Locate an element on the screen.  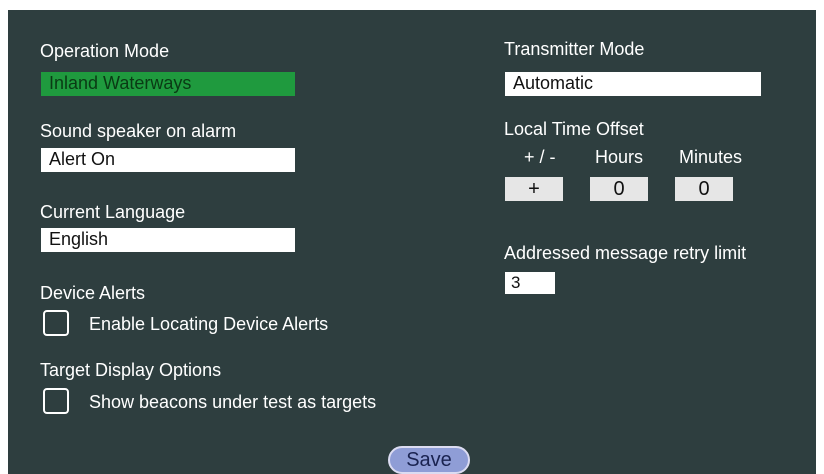
device-alerts-label: Device Alerts is located at coordinates (93, 293).